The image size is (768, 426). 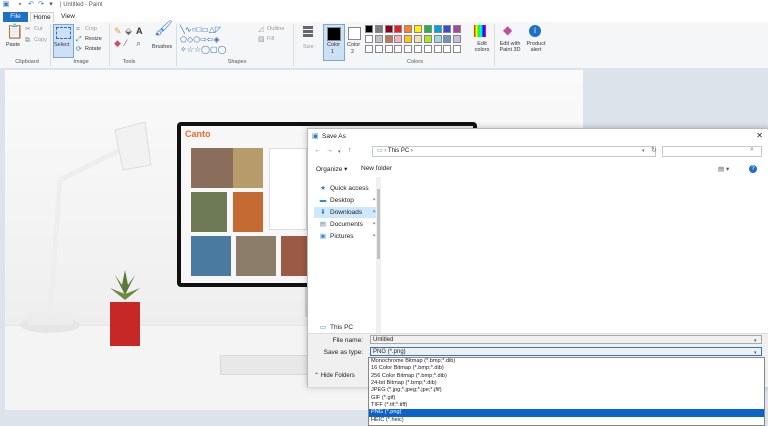 What do you see at coordinates (329, 150) in the screenshot?
I see `forward-arrow-icon: →` at bounding box center [329, 150].